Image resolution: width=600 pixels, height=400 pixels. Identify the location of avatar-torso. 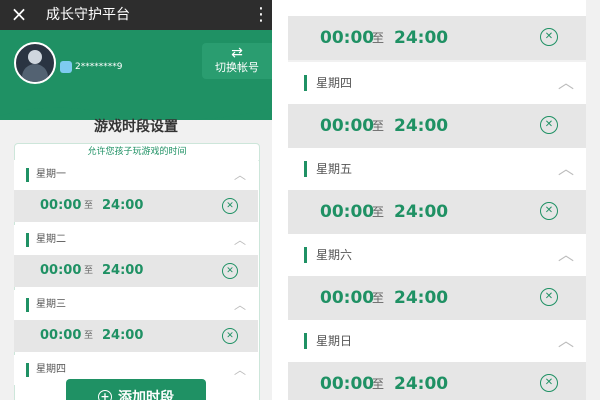
(35, 73).